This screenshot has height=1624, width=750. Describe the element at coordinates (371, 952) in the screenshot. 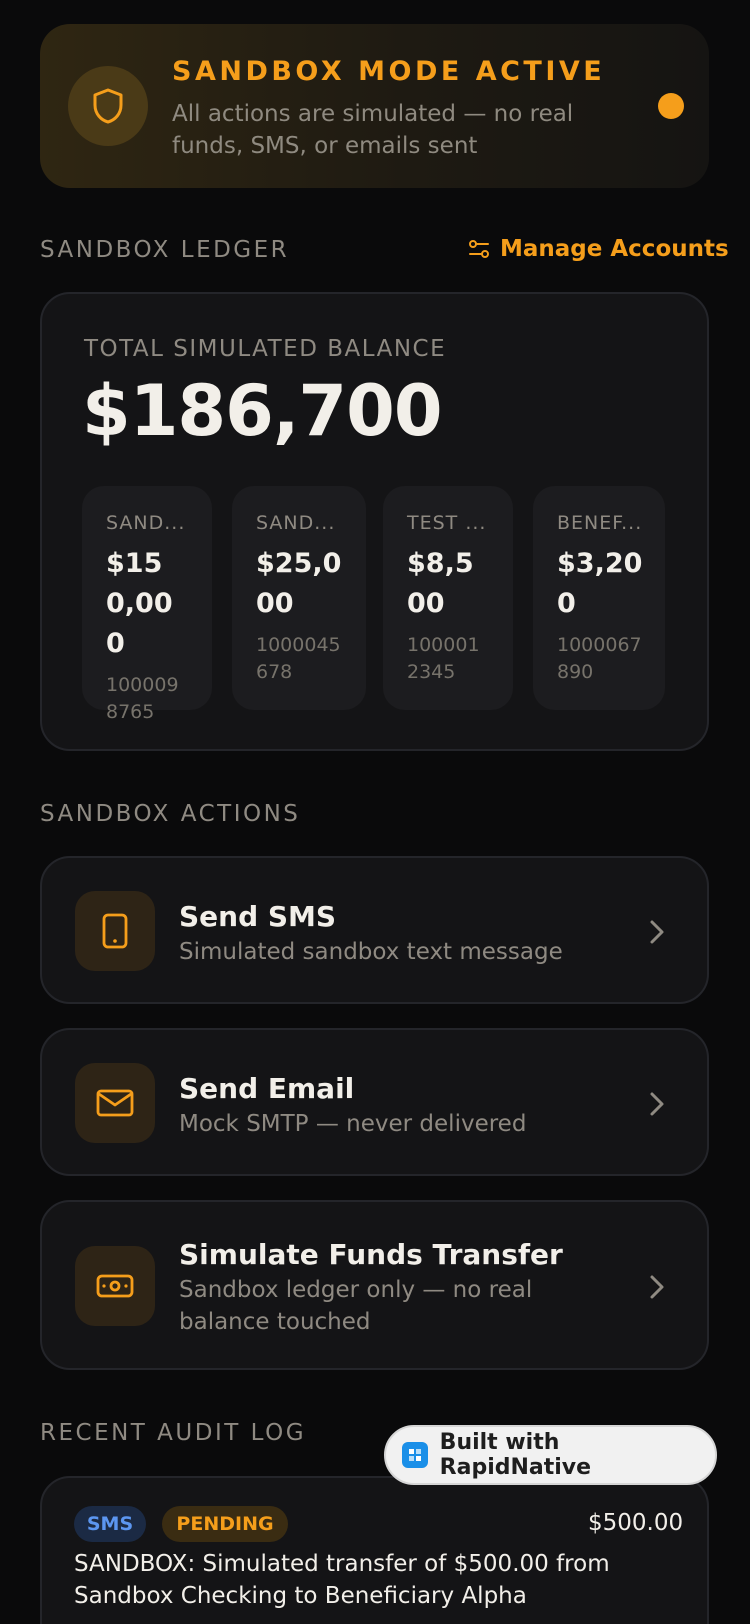

I see `action-subtitle: Simulated sandbox text message` at that location.